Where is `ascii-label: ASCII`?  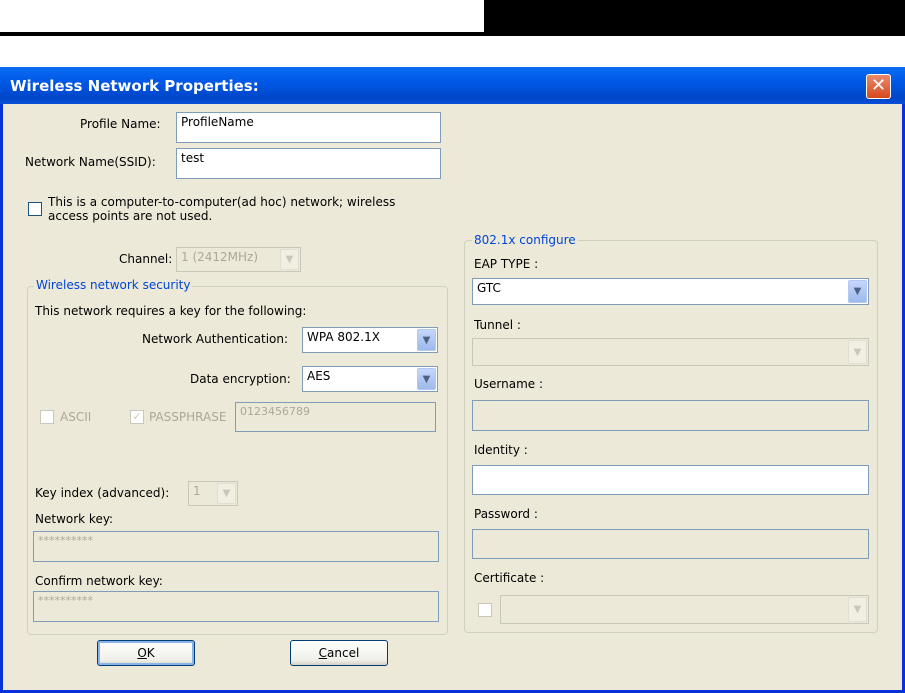
ascii-label: ASCII is located at coordinates (76, 417).